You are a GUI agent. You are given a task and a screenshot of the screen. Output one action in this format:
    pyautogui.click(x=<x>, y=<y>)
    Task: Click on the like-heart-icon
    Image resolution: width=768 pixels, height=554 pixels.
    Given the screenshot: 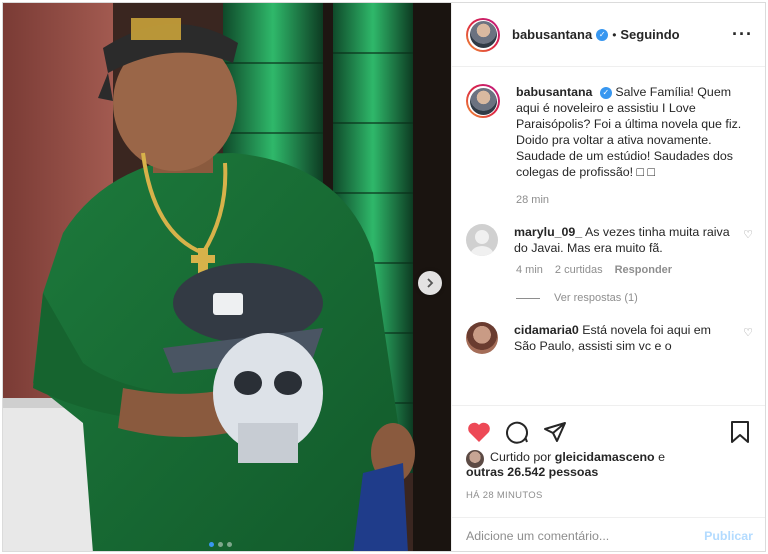 What is the action you would take?
    pyautogui.click(x=479, y=432)
    